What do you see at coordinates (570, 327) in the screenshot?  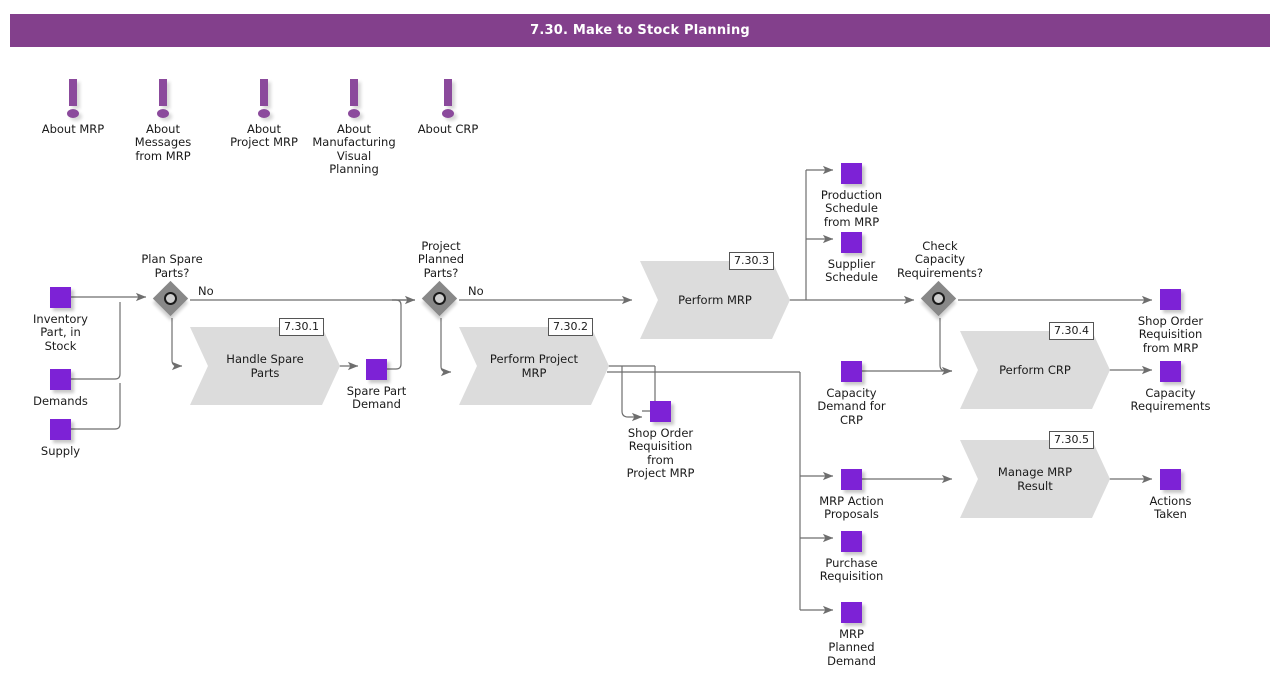 I see `process-number: 7.30.2` at bounding box center [570, 327].